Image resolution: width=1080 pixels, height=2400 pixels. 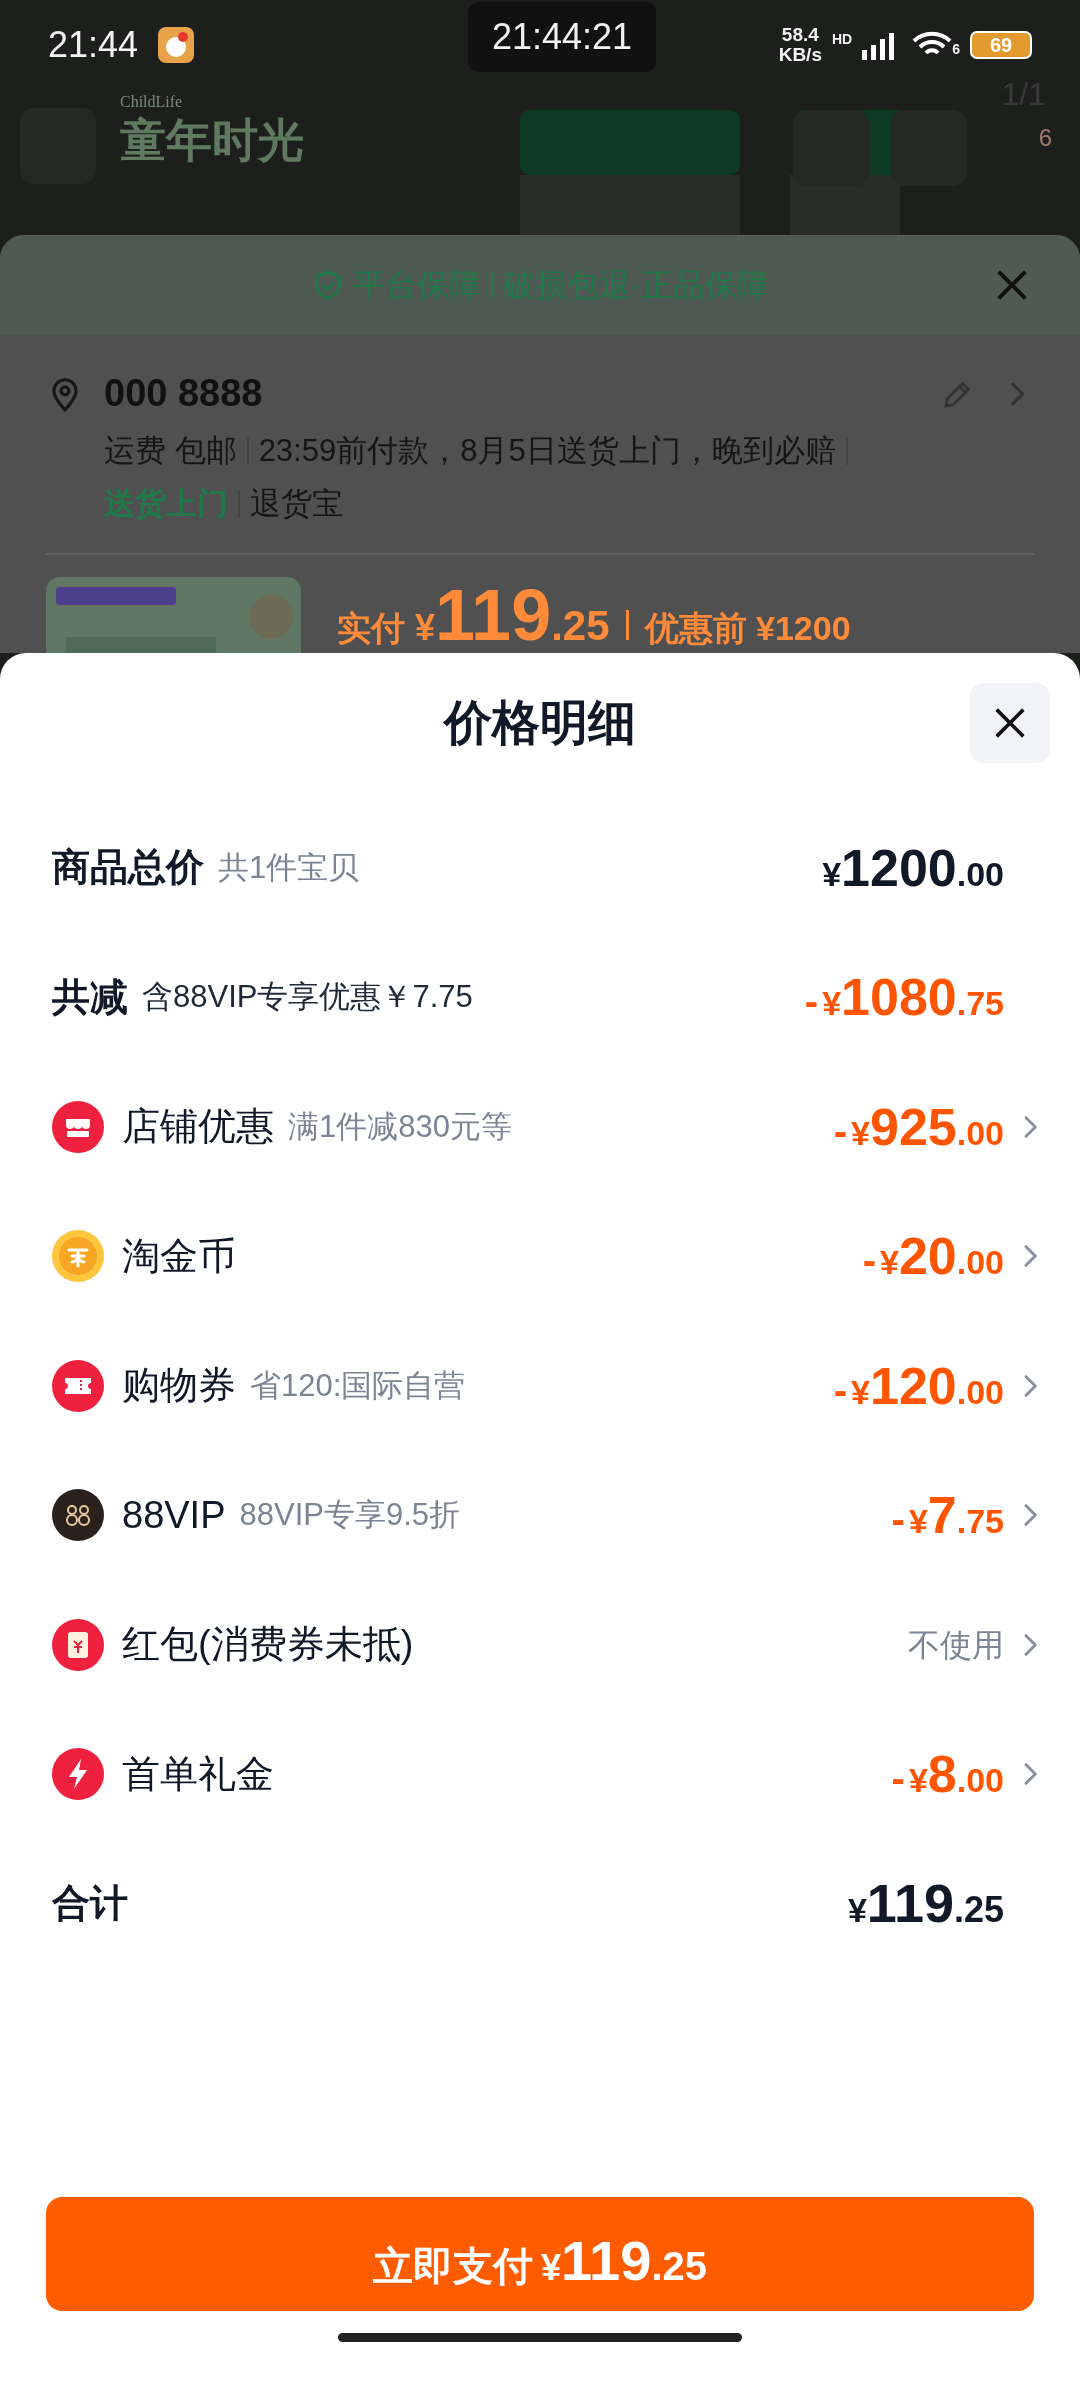 I want to click on pay-now-button: 立即支付 ¥119.25, so click(x=540, y=2254).